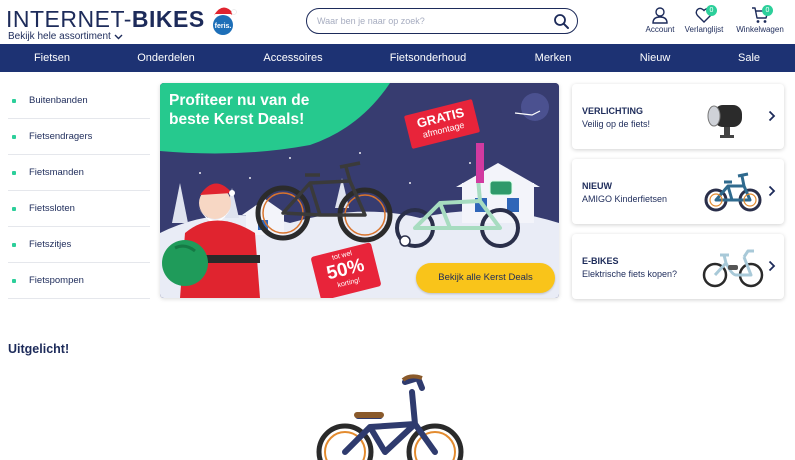  Describe the element at coordinates (69, 19) in the screenshot. I see `logo-text-light: INTERNET-` at that location.